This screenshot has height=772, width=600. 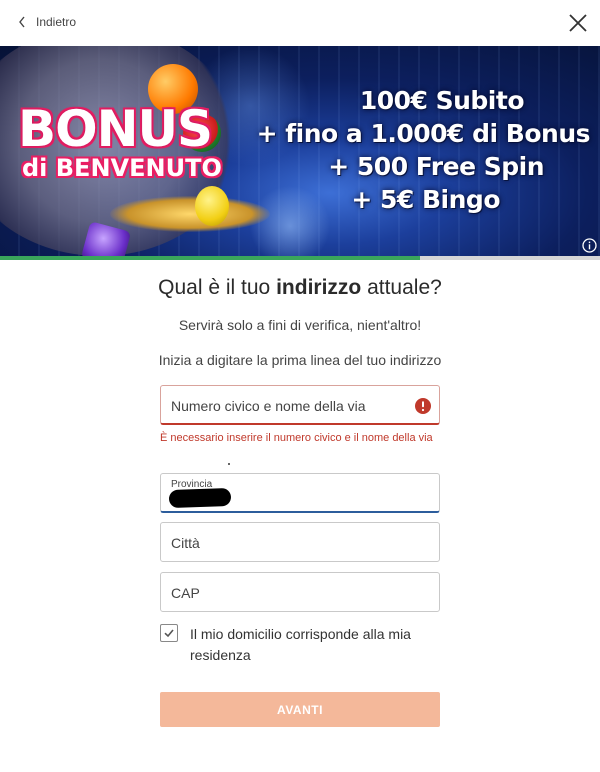 What do you see at coordinates (212, 206) in the screenshot?
I see `lemon-icon` at bounding box center [212, 206].